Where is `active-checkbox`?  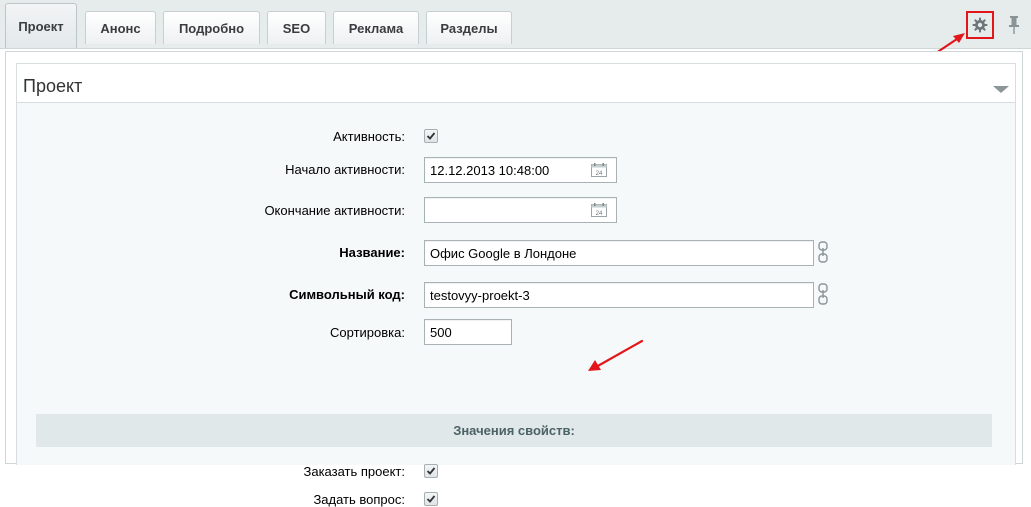
active-checkbox is located at coordinates (431, 136).